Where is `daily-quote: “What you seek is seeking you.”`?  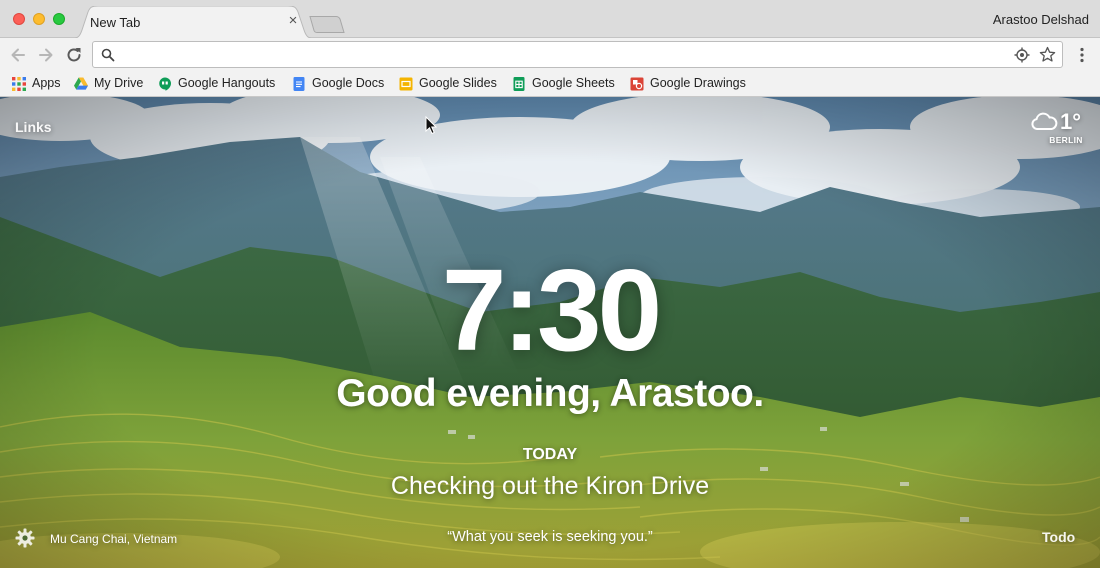 daily-quote: “What you seek is seeking you.” is located at coordinates (550, 537).